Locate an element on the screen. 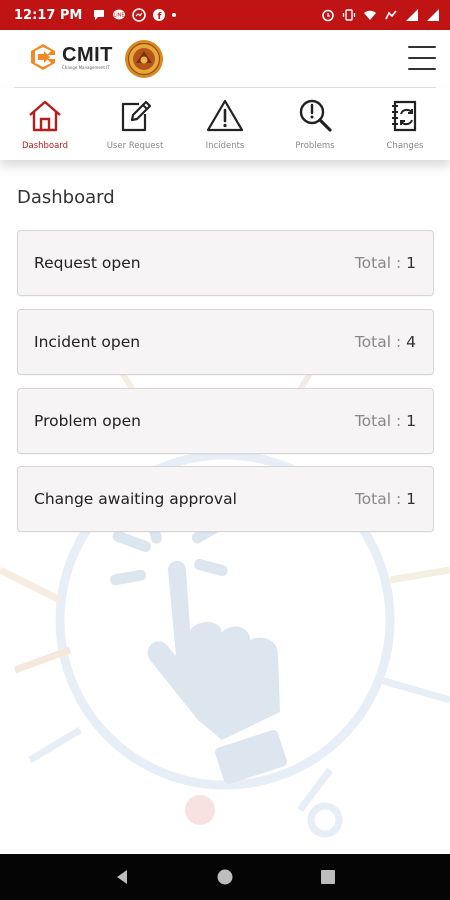  tab-user-request: User Request is located at coordinates (135, 124).